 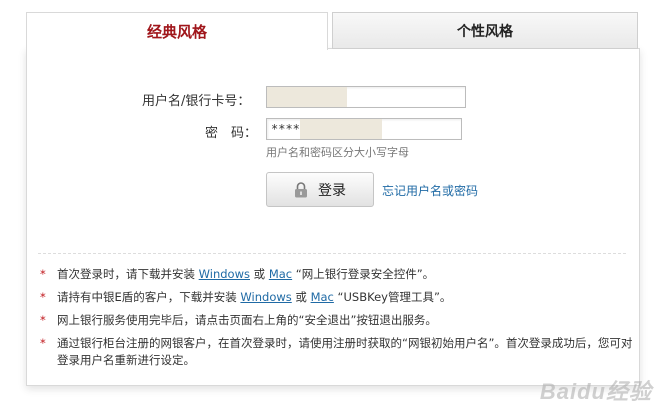 What do you see at coordinates (595, 391) in the screenshot?
I see `watermark: Baidu经验` at bounding box center [595, 391].